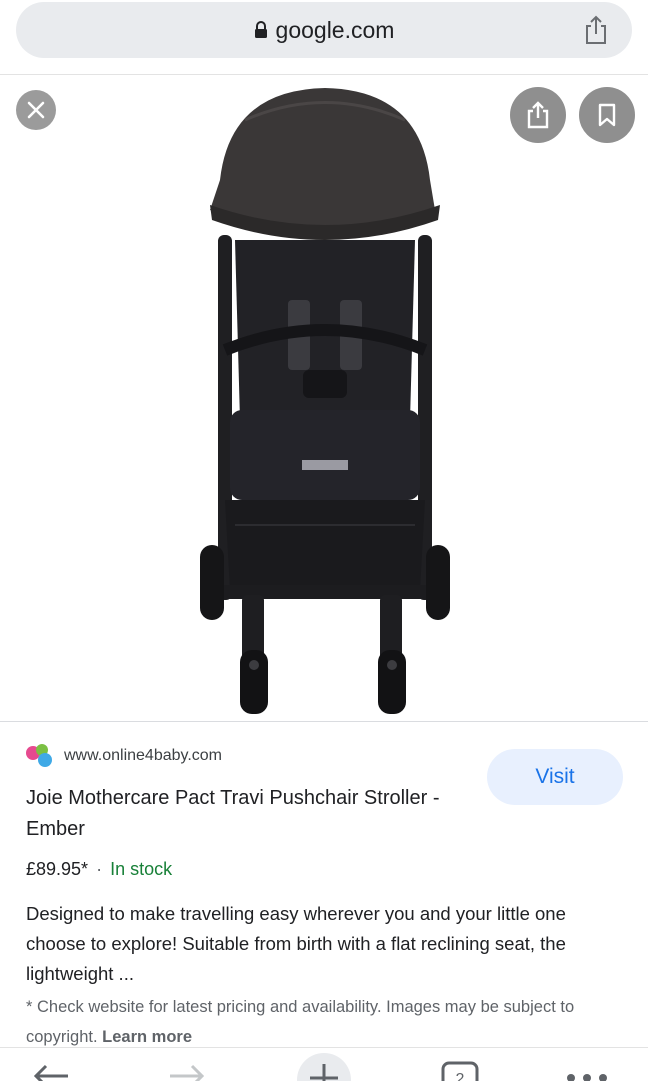  I want to click on bottom-toolbar: 2, so click(324, 1064).